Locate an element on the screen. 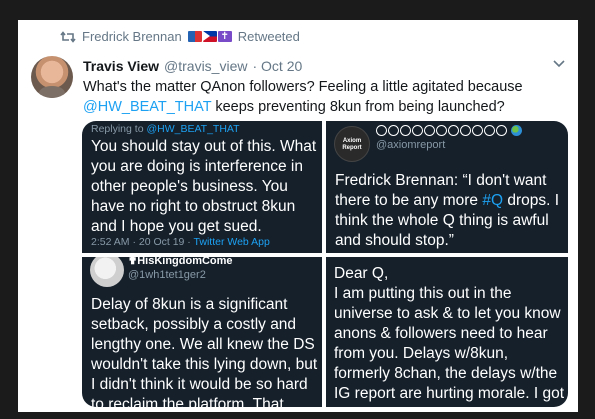 This screenshot has height=419, width=595. globe-icon is located at coordinates (516, 130).